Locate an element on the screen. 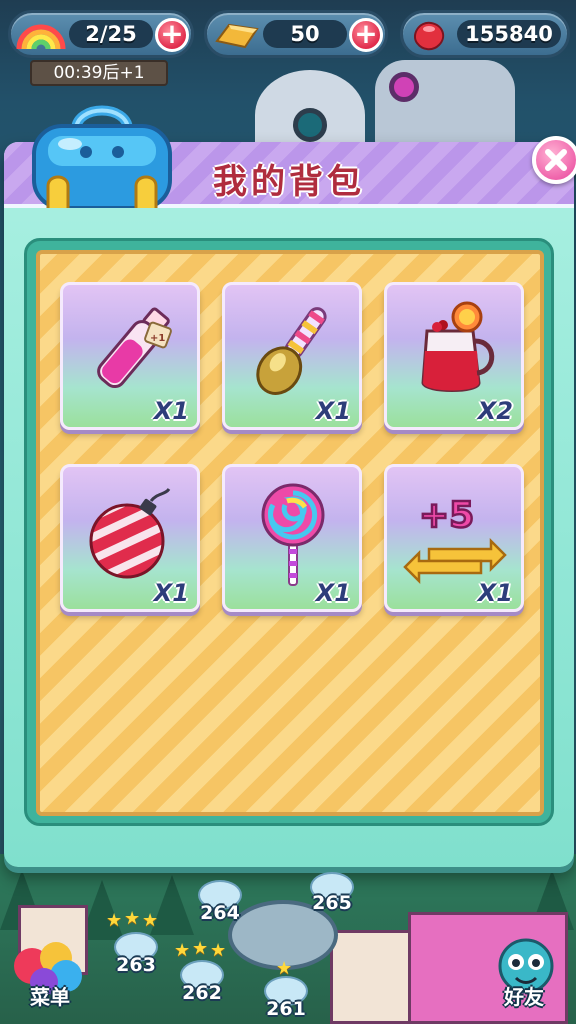  status-bar: 2/25 + 50 + 155840 00:39后+1 is located at coordinates (288, 43).